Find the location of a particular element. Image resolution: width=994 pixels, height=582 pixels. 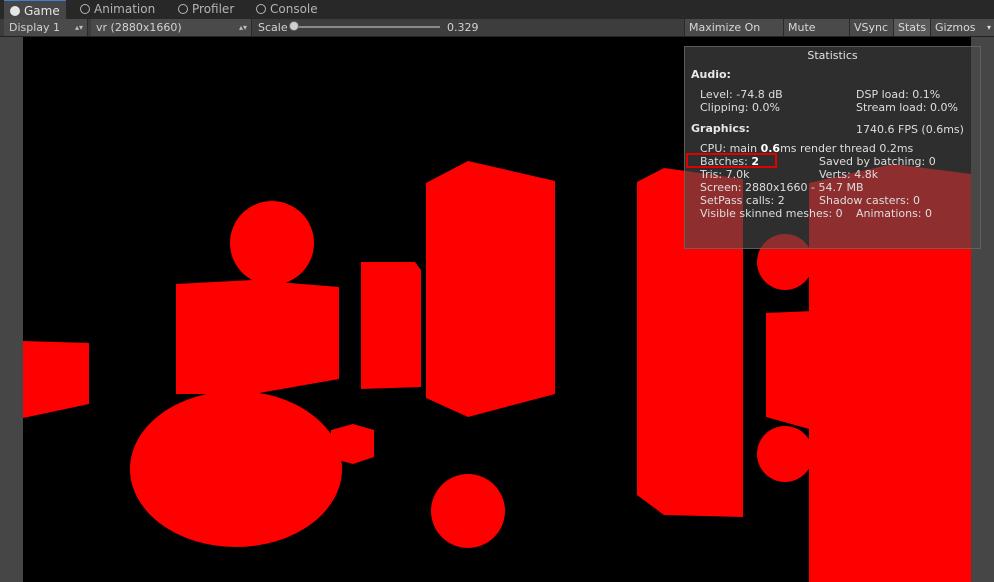

batches-highlight-box is located at coordinates (731, 160).